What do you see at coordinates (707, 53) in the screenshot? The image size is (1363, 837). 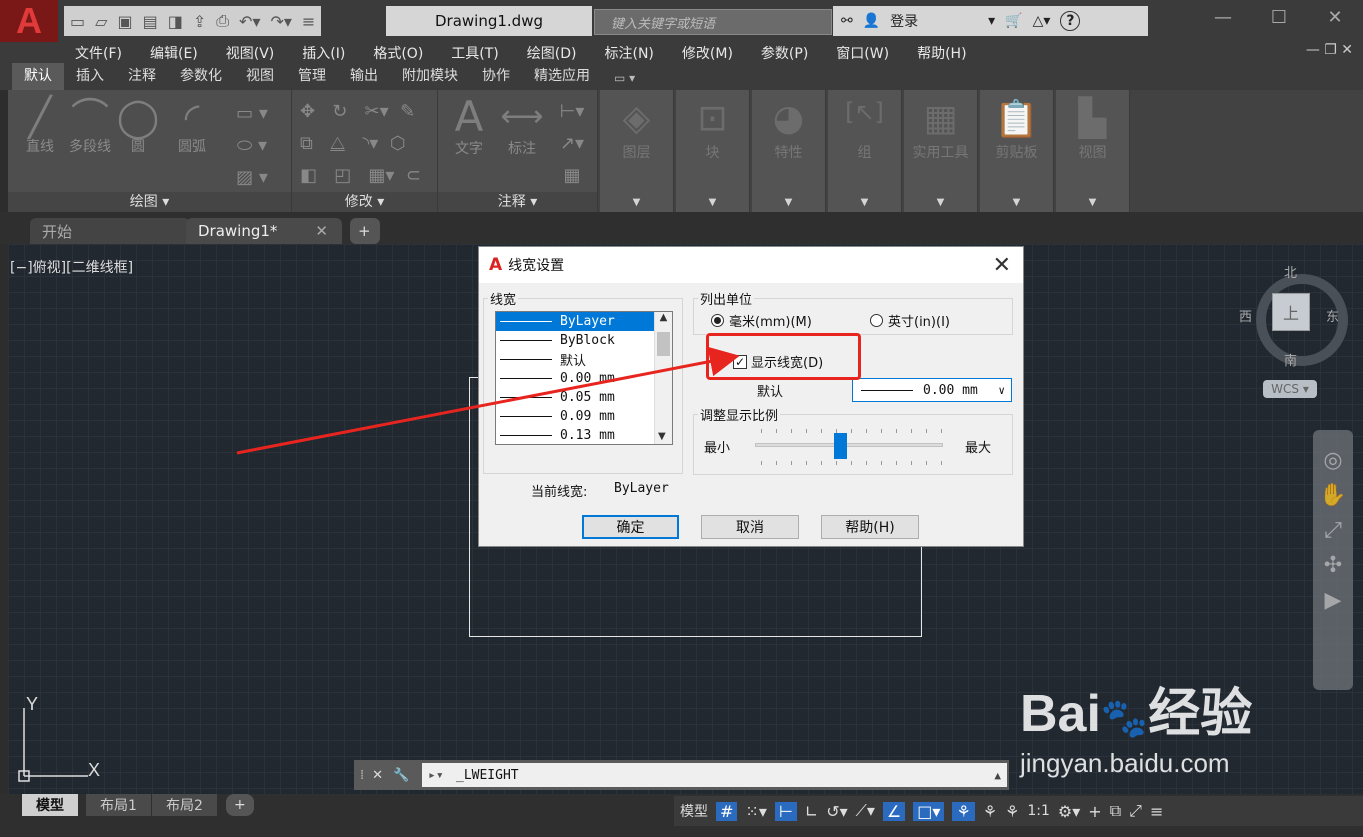 I see `menu-modify: 修改(M)` at bounding box center [707, 53].